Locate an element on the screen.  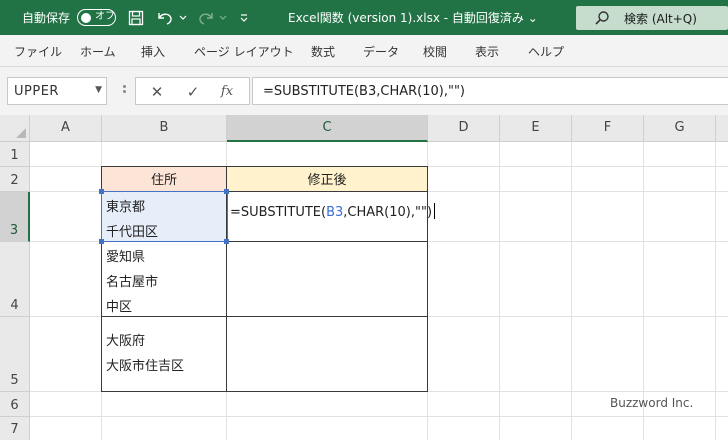
column-header-f: F is located at coordinates (608, 128).